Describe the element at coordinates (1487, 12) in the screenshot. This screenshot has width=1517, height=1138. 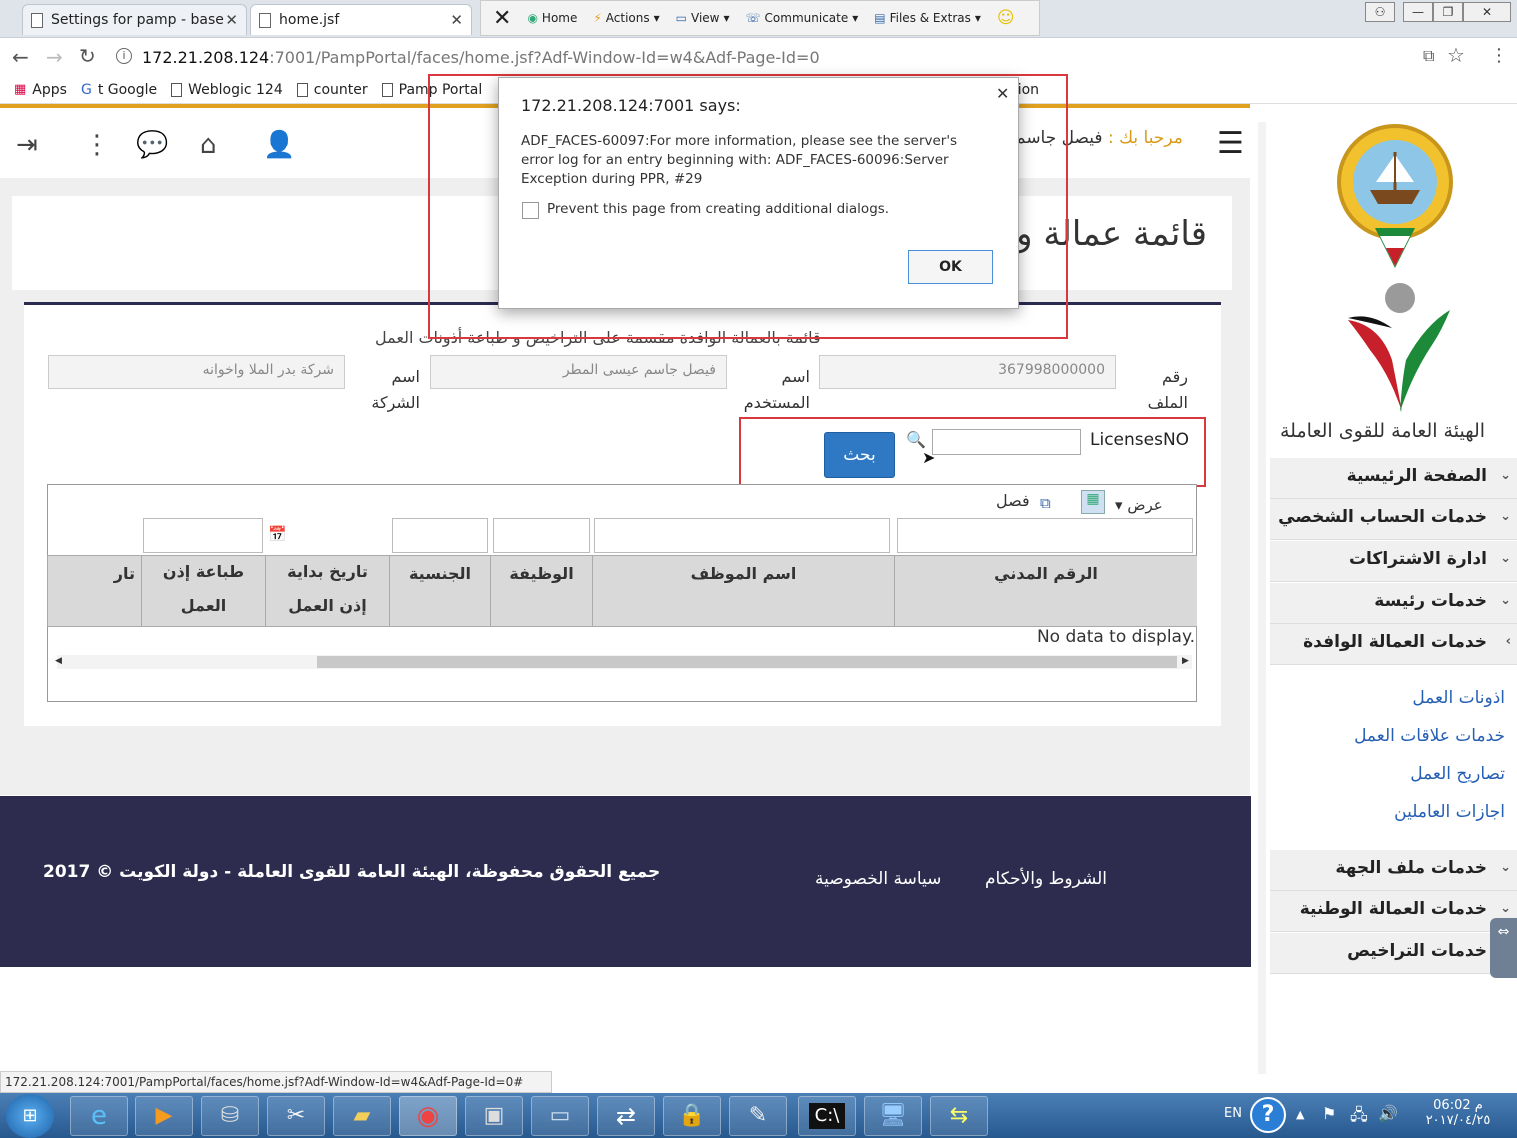
I see `window-close-button: ✕` at that location.